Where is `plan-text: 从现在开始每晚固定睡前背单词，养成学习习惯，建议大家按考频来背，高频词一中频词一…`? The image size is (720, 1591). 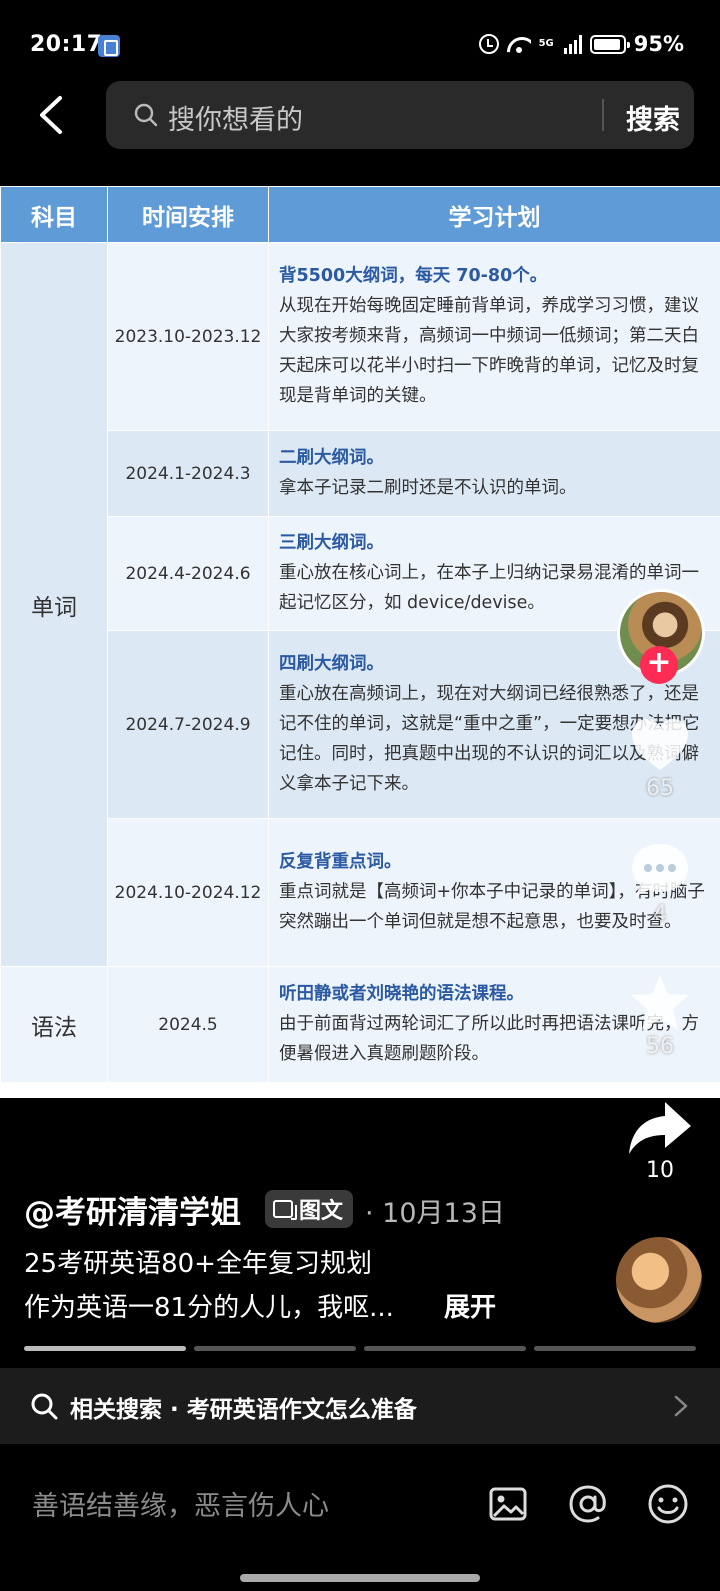
plan-text: 从现在开始每晚固定睡前背单词，养成学习习惯，建议大家按考频来背，高频词一中频词一… is located at coordinates (489, 350).